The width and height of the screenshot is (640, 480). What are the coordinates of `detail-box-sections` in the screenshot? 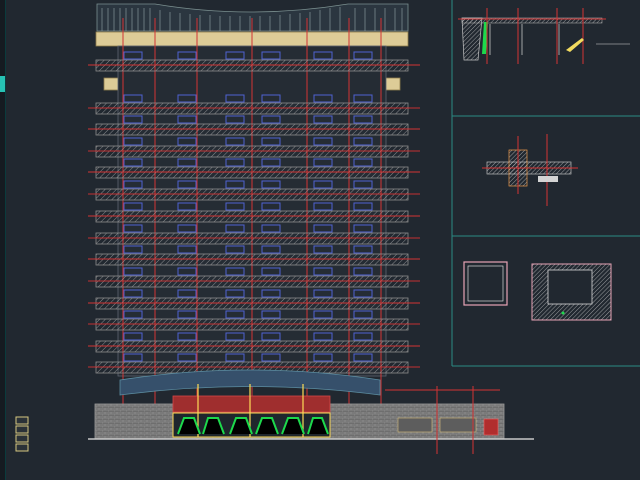 It's located at (537, 291).